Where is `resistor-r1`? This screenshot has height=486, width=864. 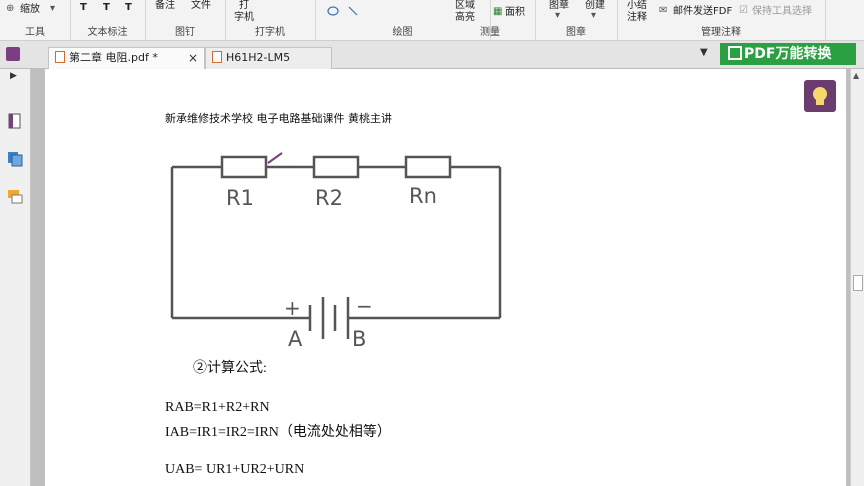
resistor-r1 is located at coordinates (244, 167).